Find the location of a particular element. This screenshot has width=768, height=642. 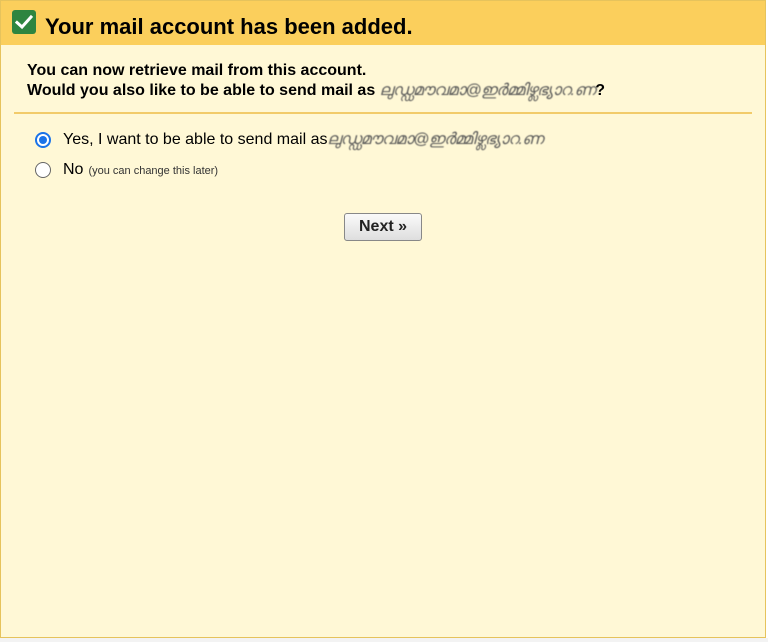

yes-radio-button is located at coordinates (43, 140).